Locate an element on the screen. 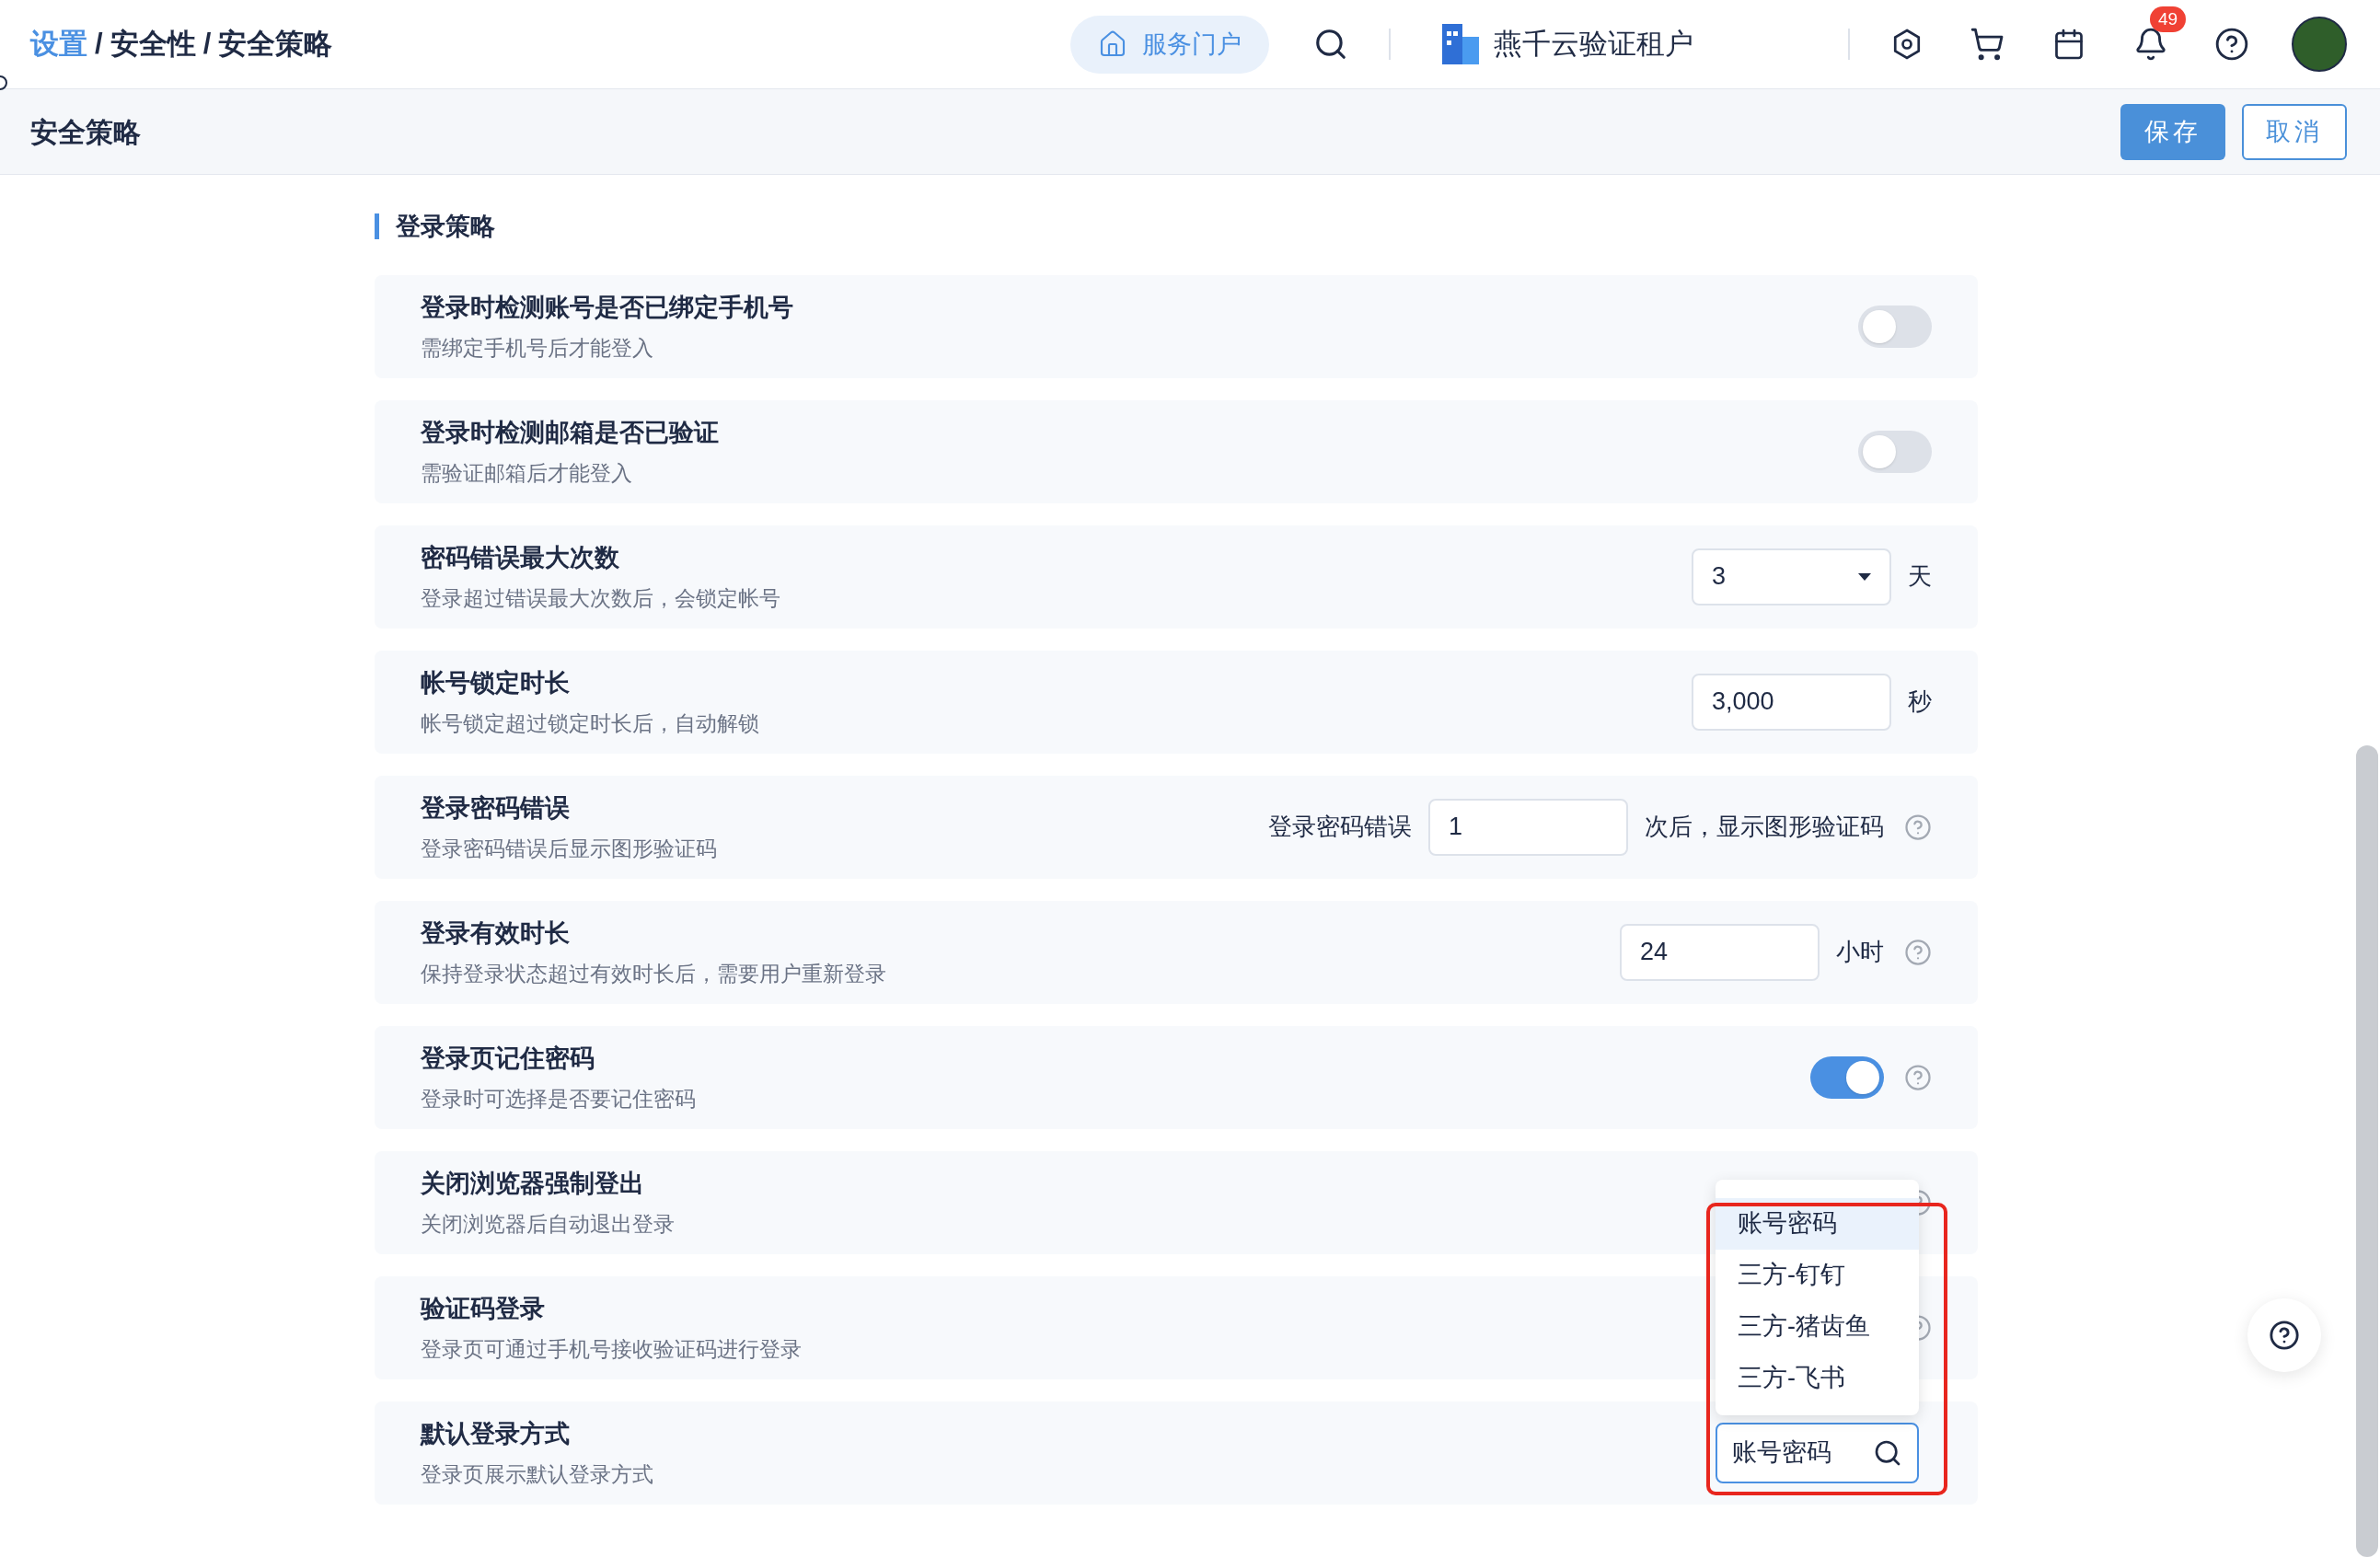 This screenshot has height=1557, width=2380. input-field: 3,000 is located at coordinates (1791, 702).